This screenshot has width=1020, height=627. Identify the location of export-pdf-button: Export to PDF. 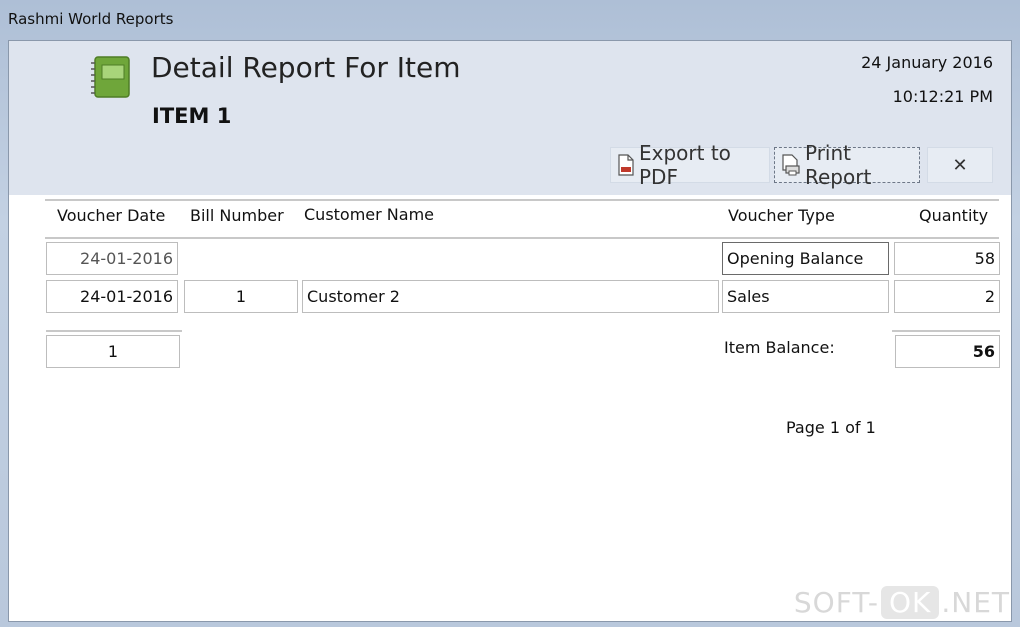
(690, 165).